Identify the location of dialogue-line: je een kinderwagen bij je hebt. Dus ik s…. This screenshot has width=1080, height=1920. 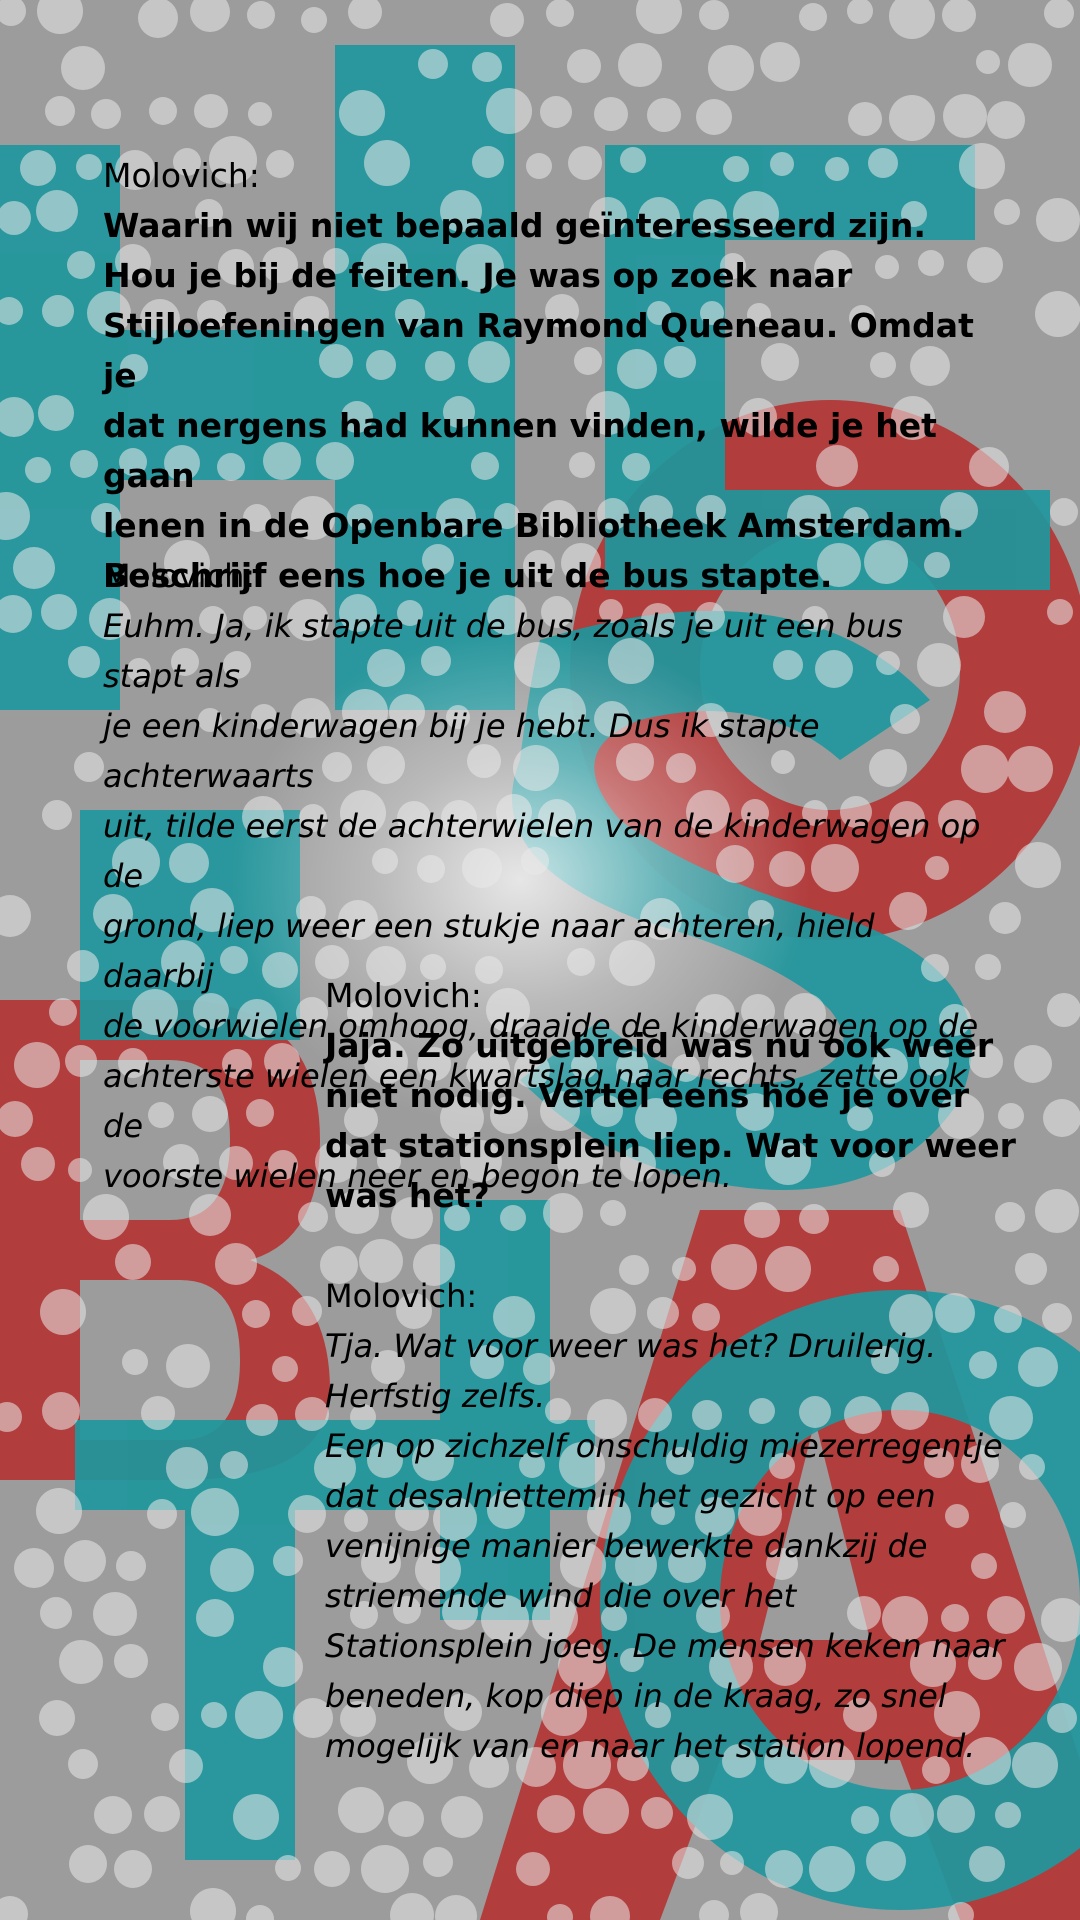
(461, 751).